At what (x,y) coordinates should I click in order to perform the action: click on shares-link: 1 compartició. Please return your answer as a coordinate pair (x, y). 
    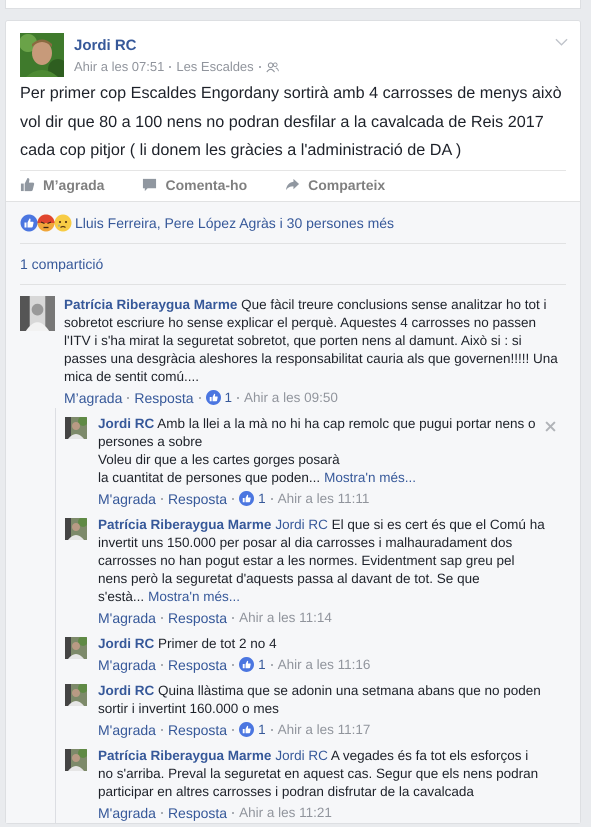
    Looking at the image, I should click on (62, 264).